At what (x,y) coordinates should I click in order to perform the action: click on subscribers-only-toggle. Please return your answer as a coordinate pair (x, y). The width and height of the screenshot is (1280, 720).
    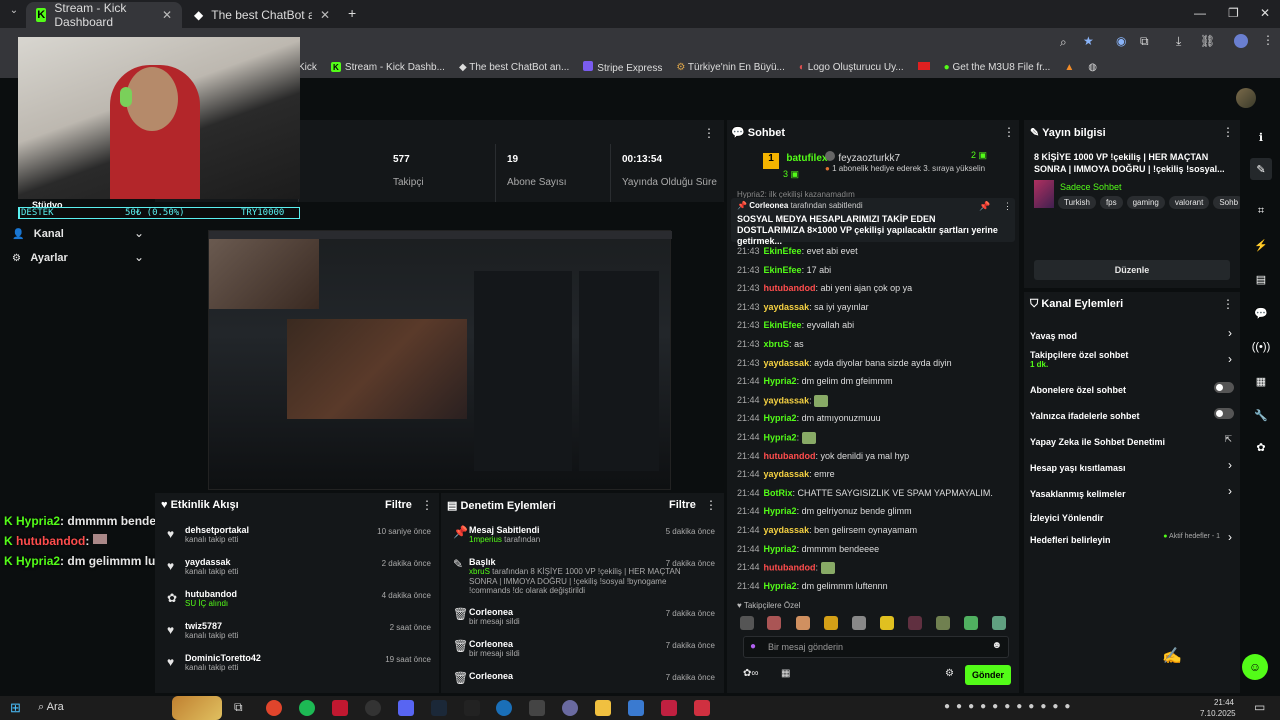
    Looking at the image, I should click on (1224, 387).